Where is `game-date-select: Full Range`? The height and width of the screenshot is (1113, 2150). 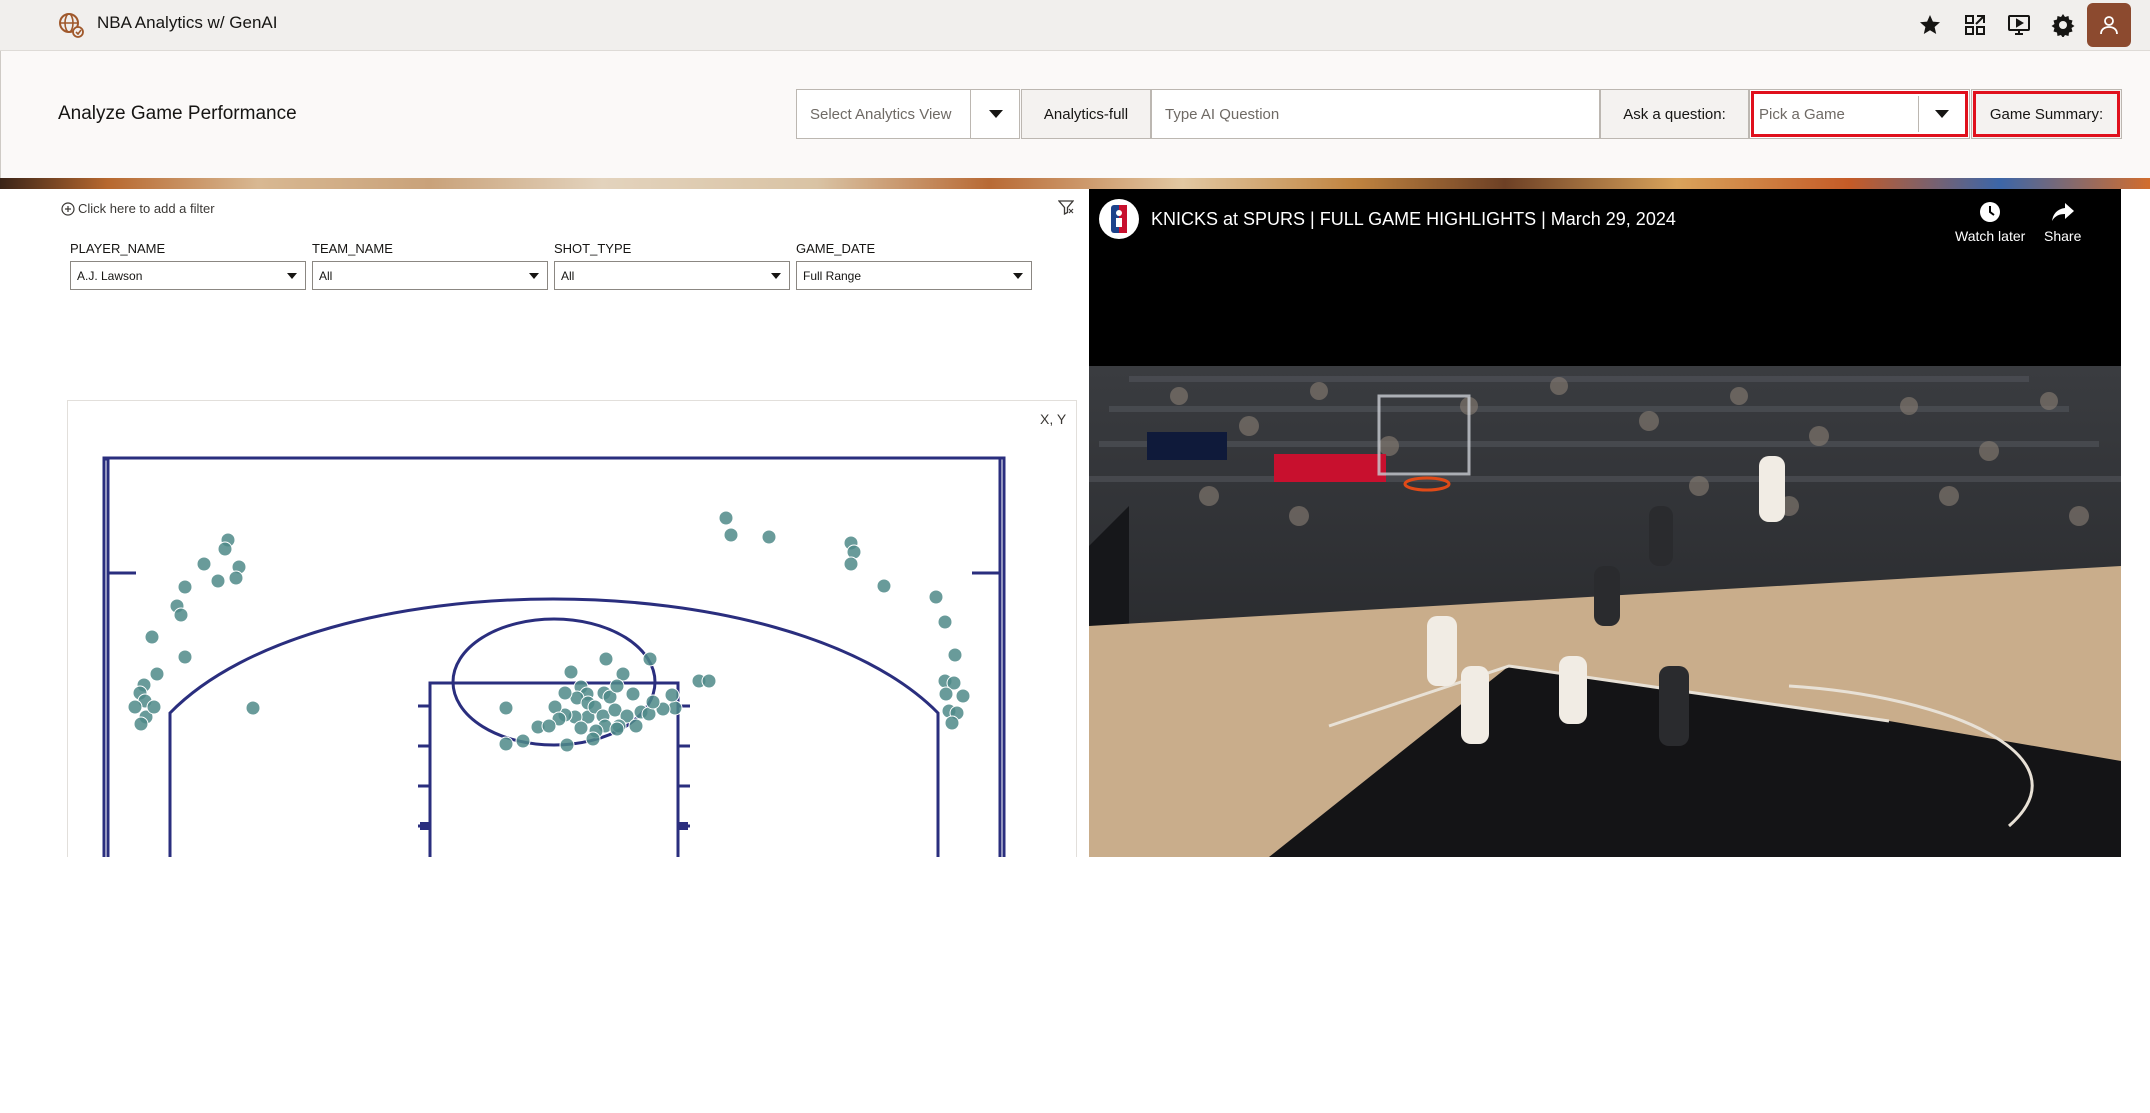
game-date-select: Full Range is located at coordinates (914, 275).